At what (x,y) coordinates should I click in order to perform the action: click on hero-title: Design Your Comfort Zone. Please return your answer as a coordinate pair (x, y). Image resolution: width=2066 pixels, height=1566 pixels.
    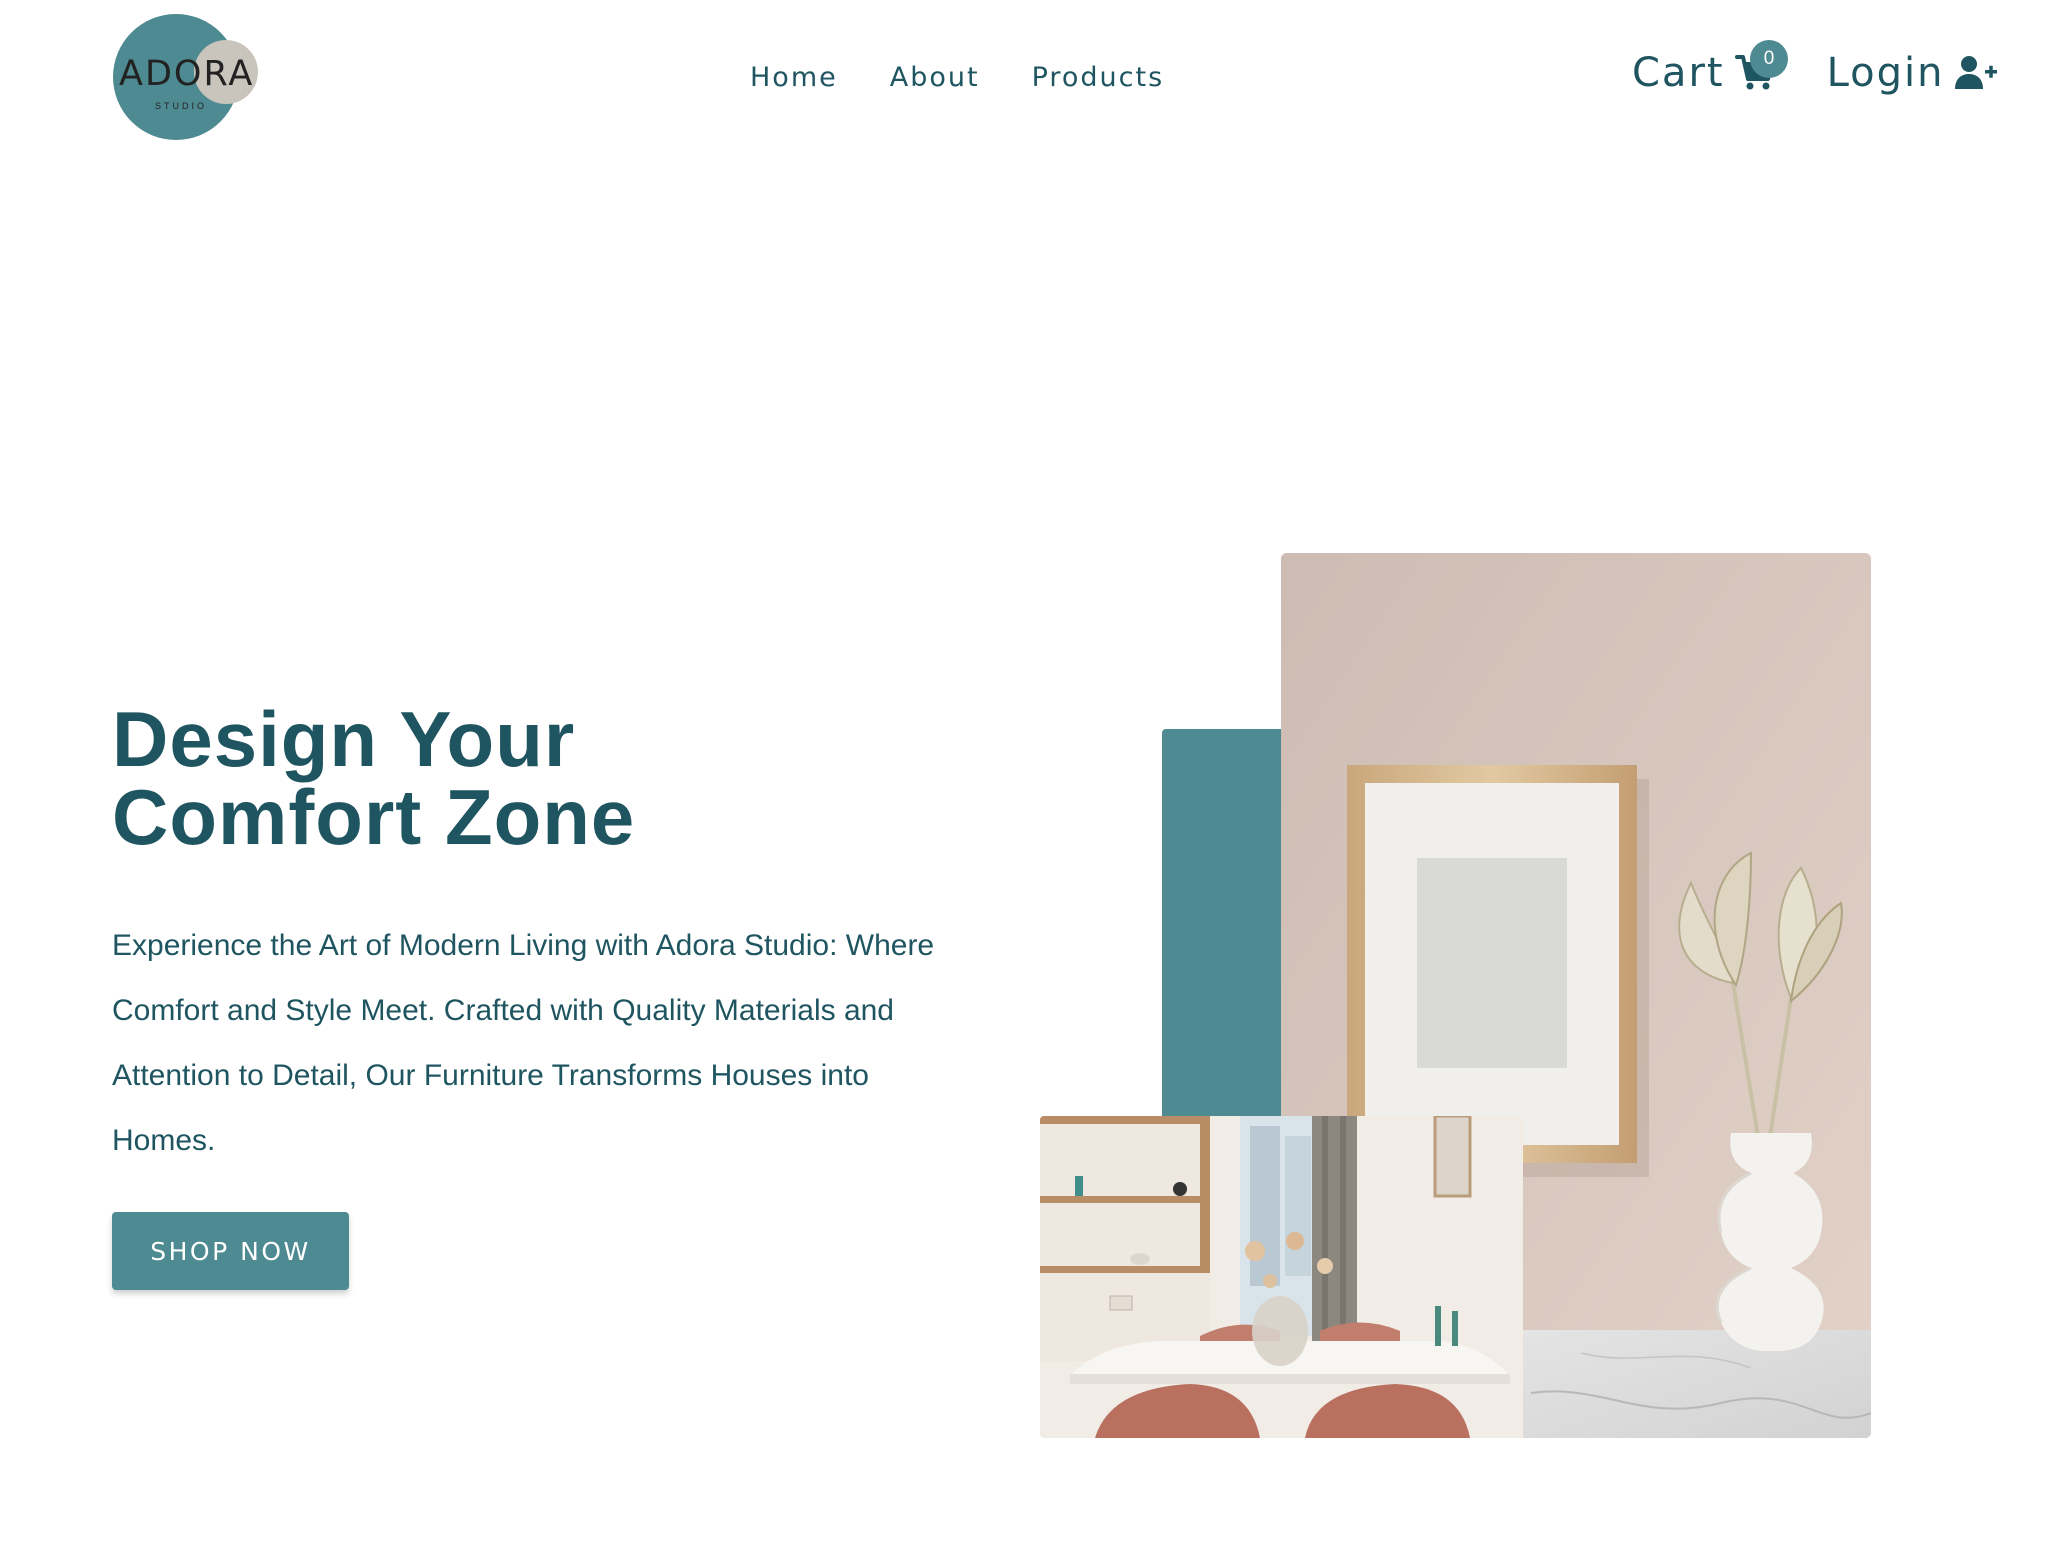
    Looking at the image, I should click on (462, 778).